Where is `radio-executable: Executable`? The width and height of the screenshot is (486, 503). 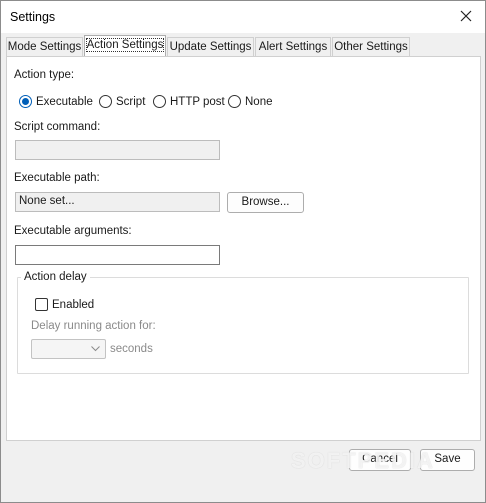
radio-executable: Executable is located at coordinates (56, 101).